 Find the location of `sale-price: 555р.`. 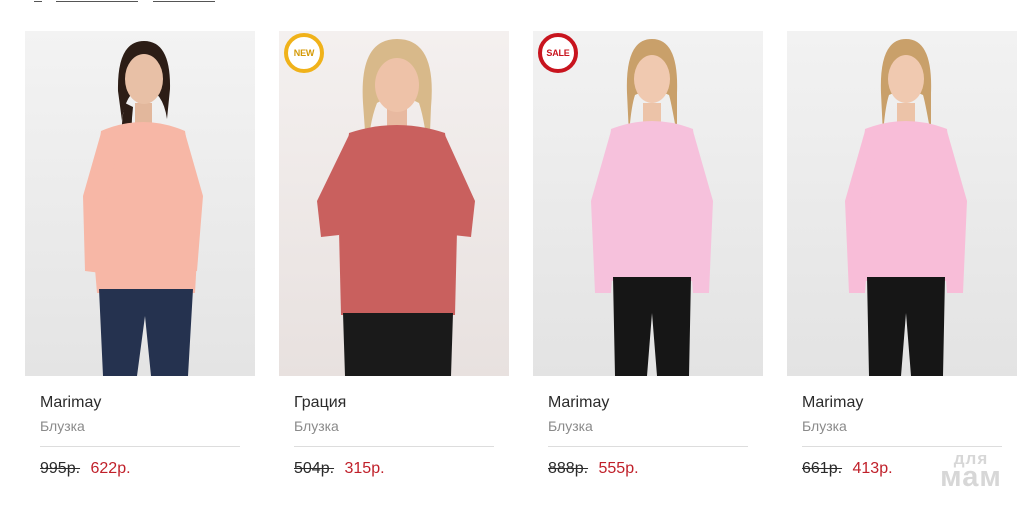

sale-price: 555р. is located at coordinates (618, 468).